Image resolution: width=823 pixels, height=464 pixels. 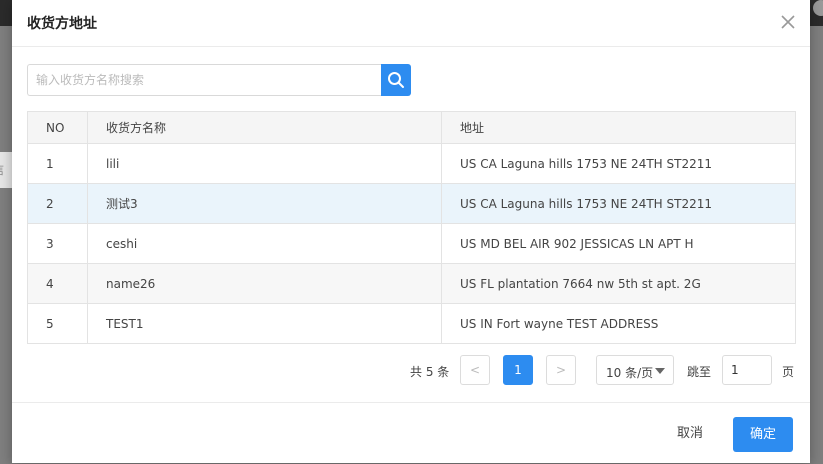 What do you see at coordinates (57, 163) in the screenshot?
I see `cell-no: 1` at bounding box center [57, 163].